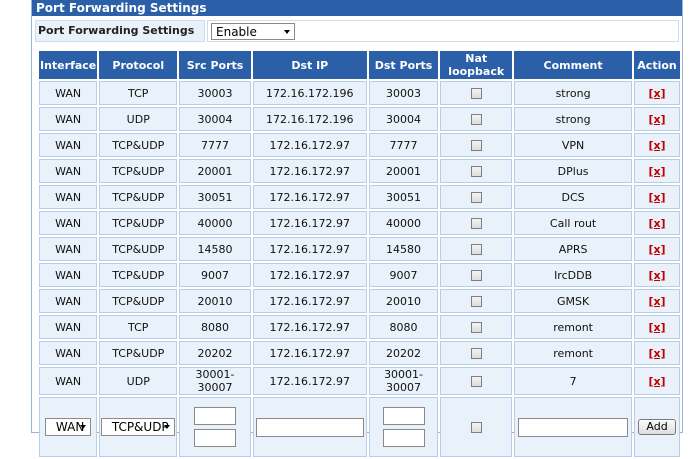  I want to click on new-dst-port-end-input, so click(403, 438).